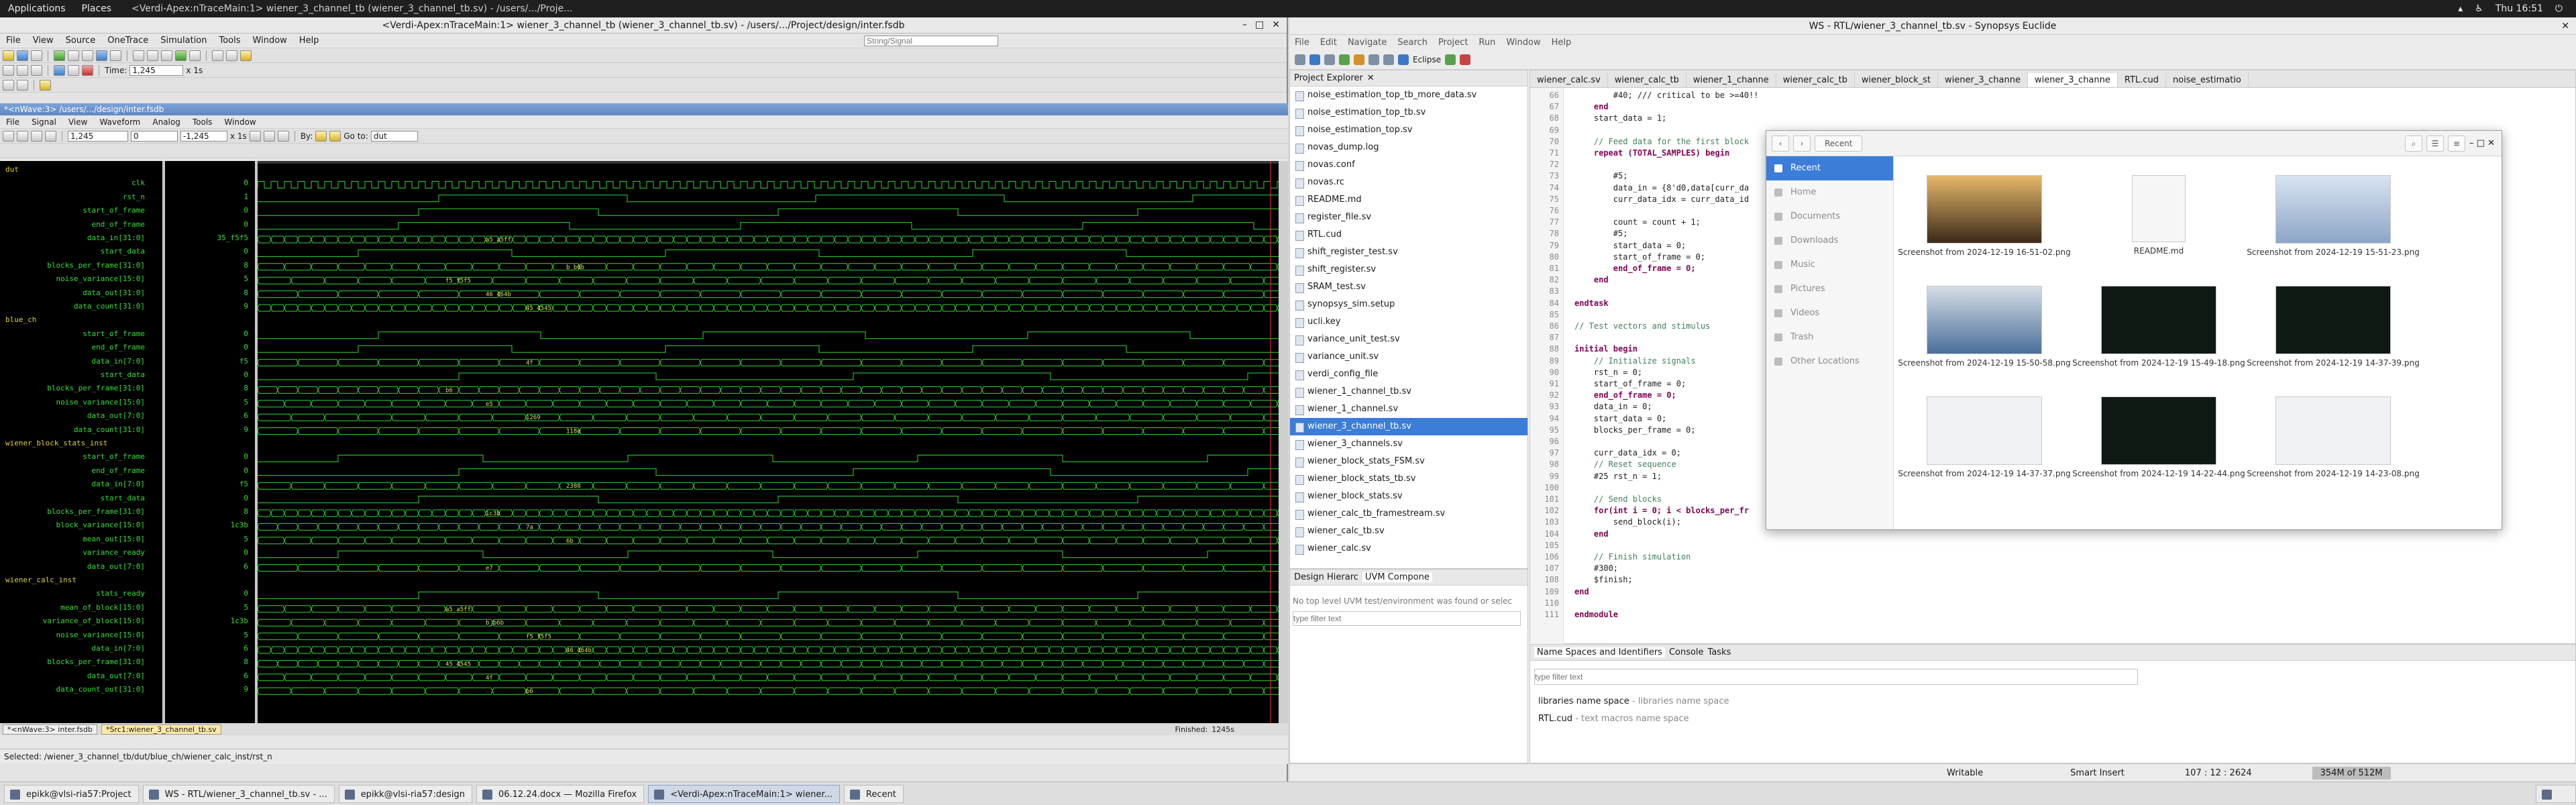 The height and width of the screenshot is (805, 2576). I want to click on file-thumbnail: Screenshot from 2024-12-19 15-49-18.png, so click(2159, 327).